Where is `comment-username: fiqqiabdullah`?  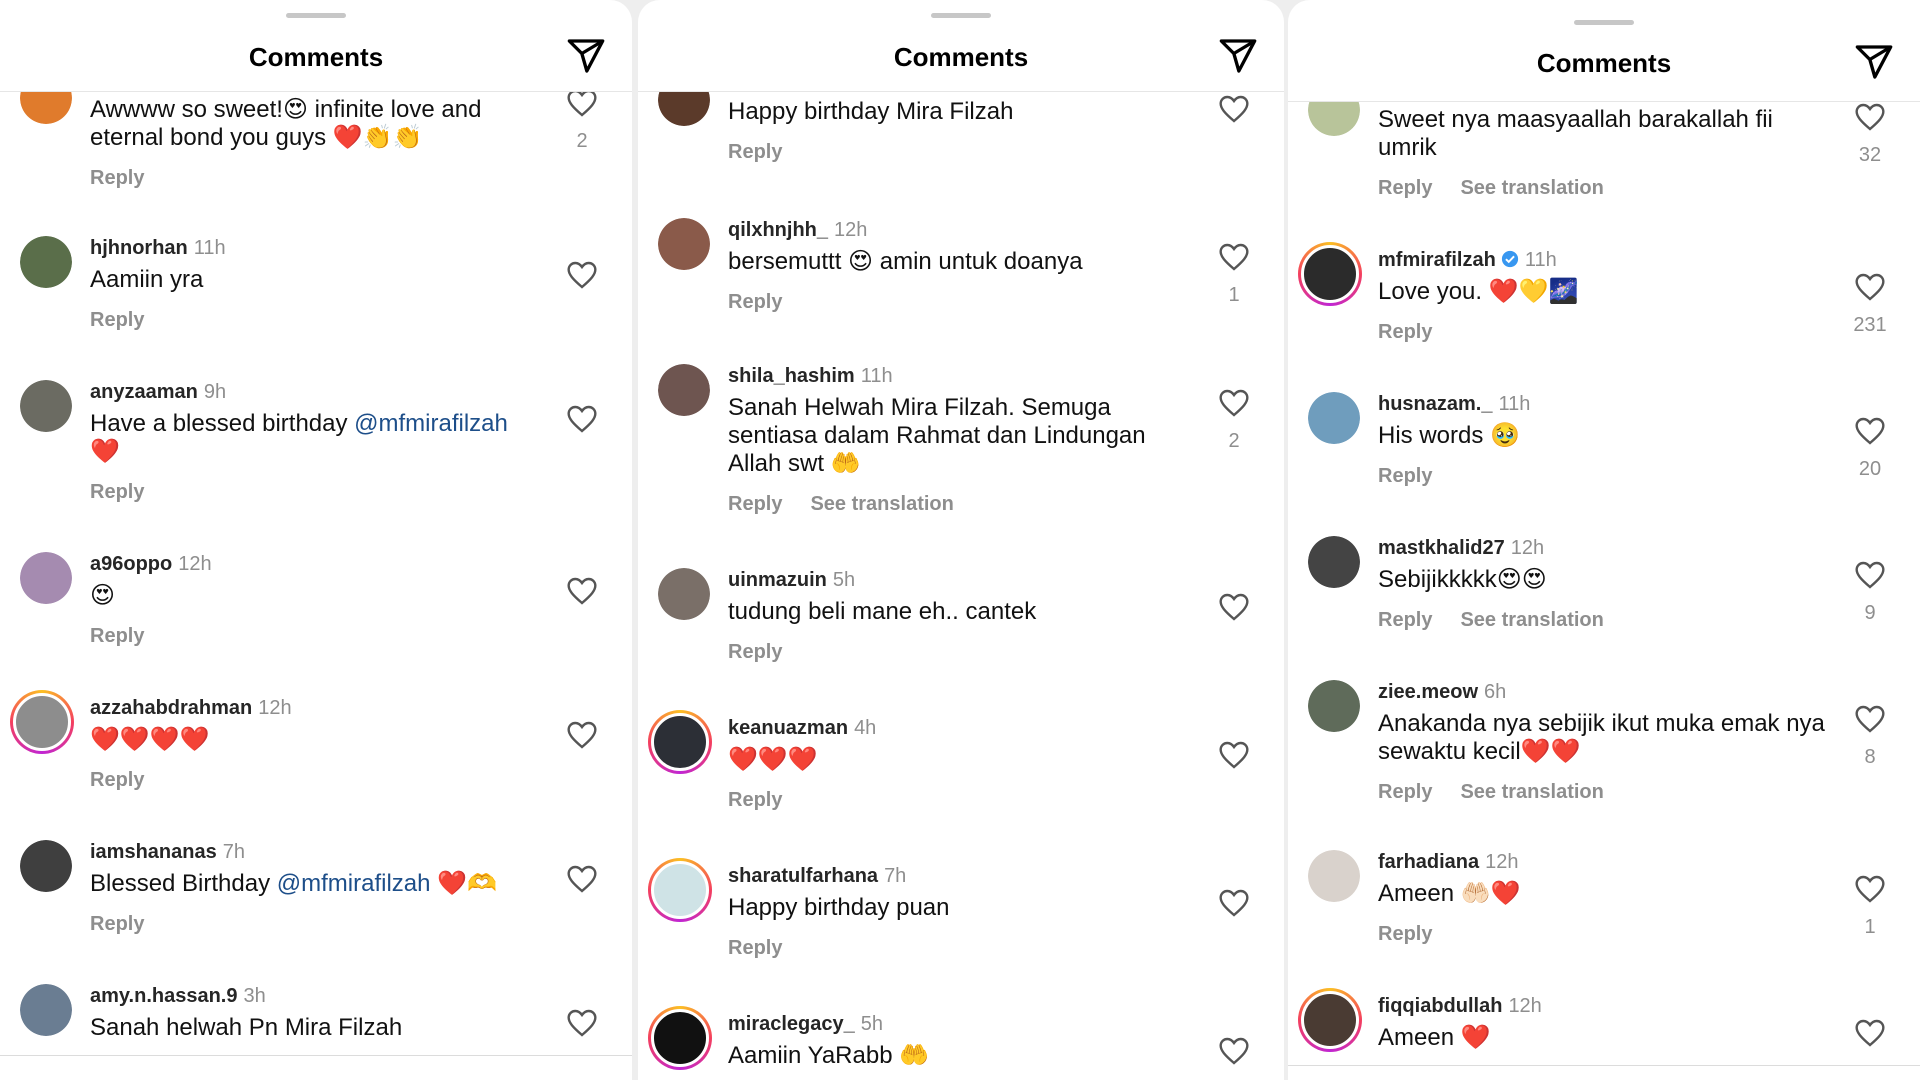
comment-username: fiqqiabdullah is located at coordinates (1440, 1006).